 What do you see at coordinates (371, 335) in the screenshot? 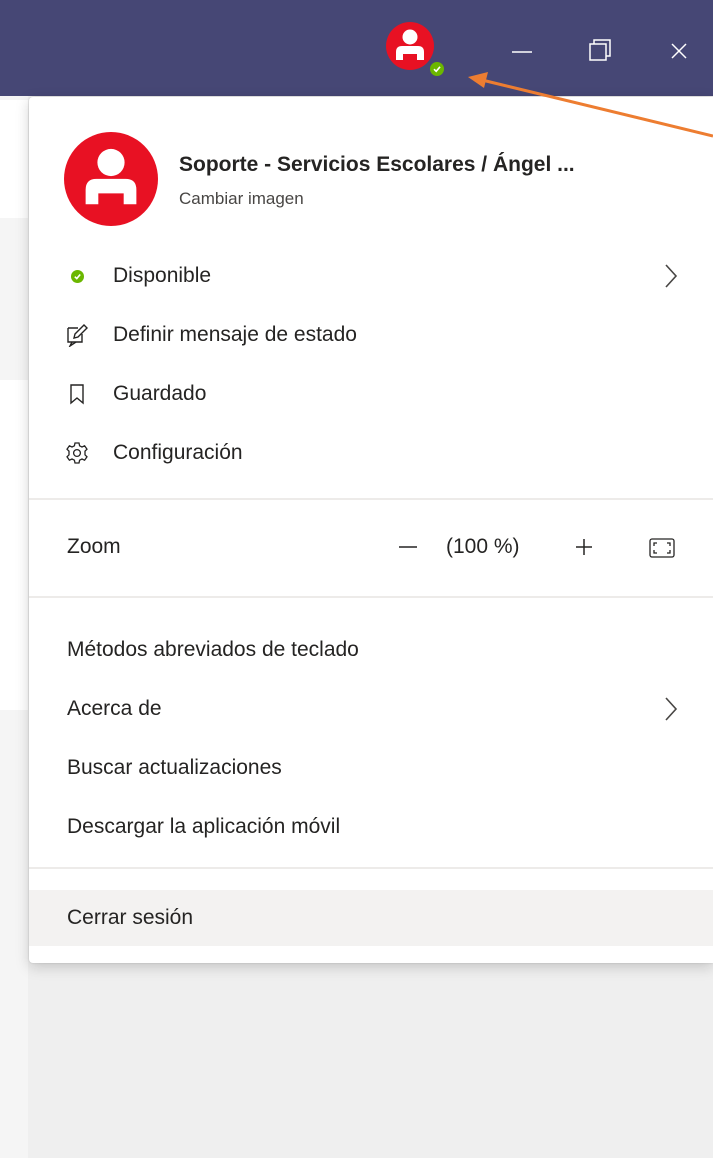
I see `set-status-message-item: Definir mensaje de estado` at bounding box center [371, 335].